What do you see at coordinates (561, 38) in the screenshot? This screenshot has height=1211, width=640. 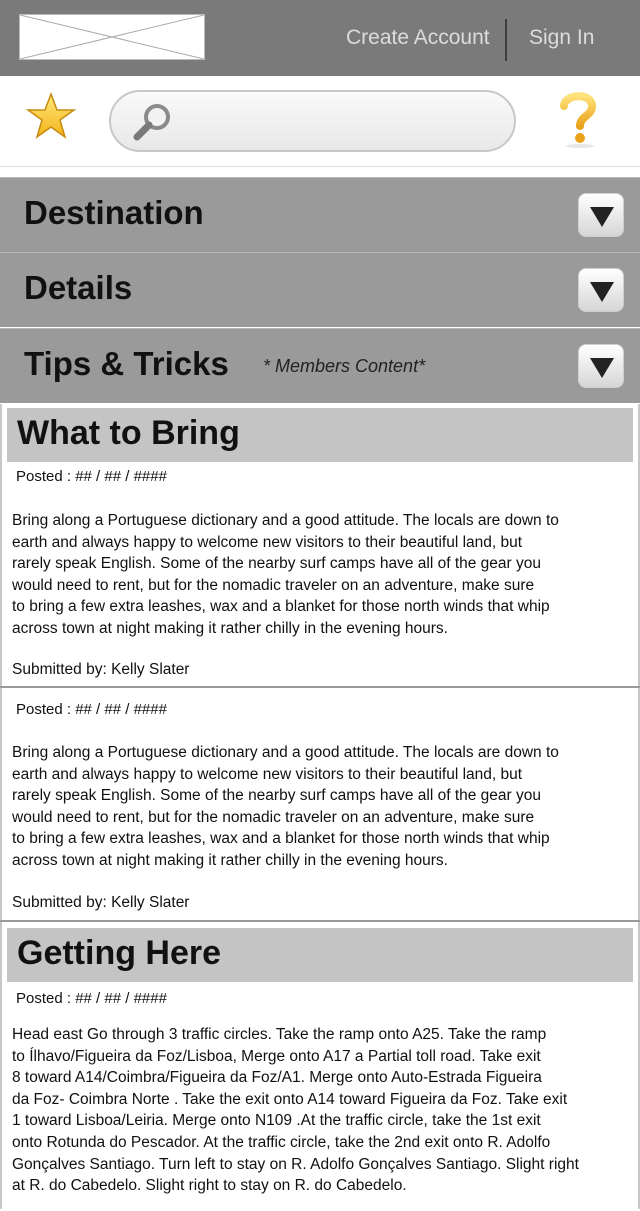 I see `sign-in-link: Sign In` at bounding box center [561, 38].